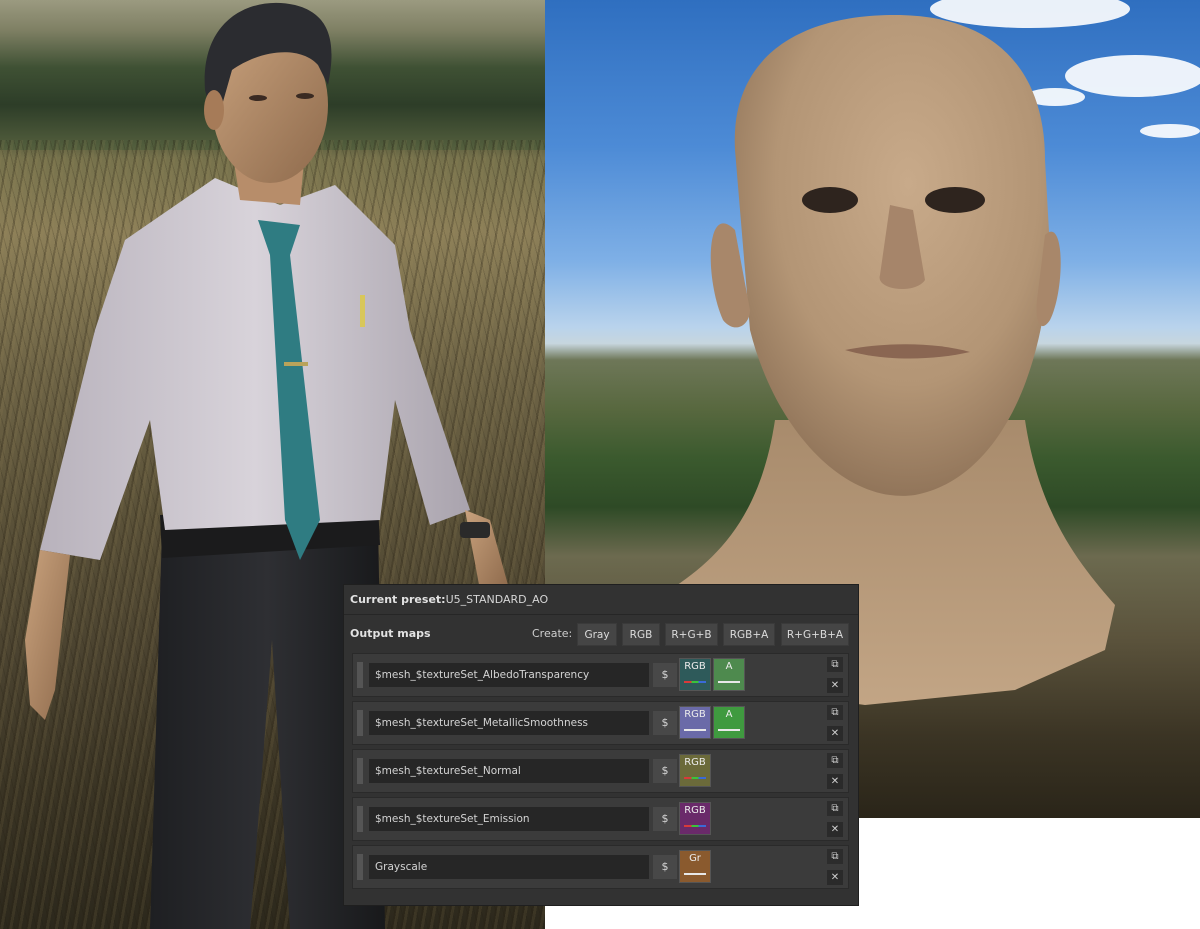  What do you see at coordinates (390, 633) in the screenshot?
I see `output-maps-title: Output maps` at bounding box center [390, 633].